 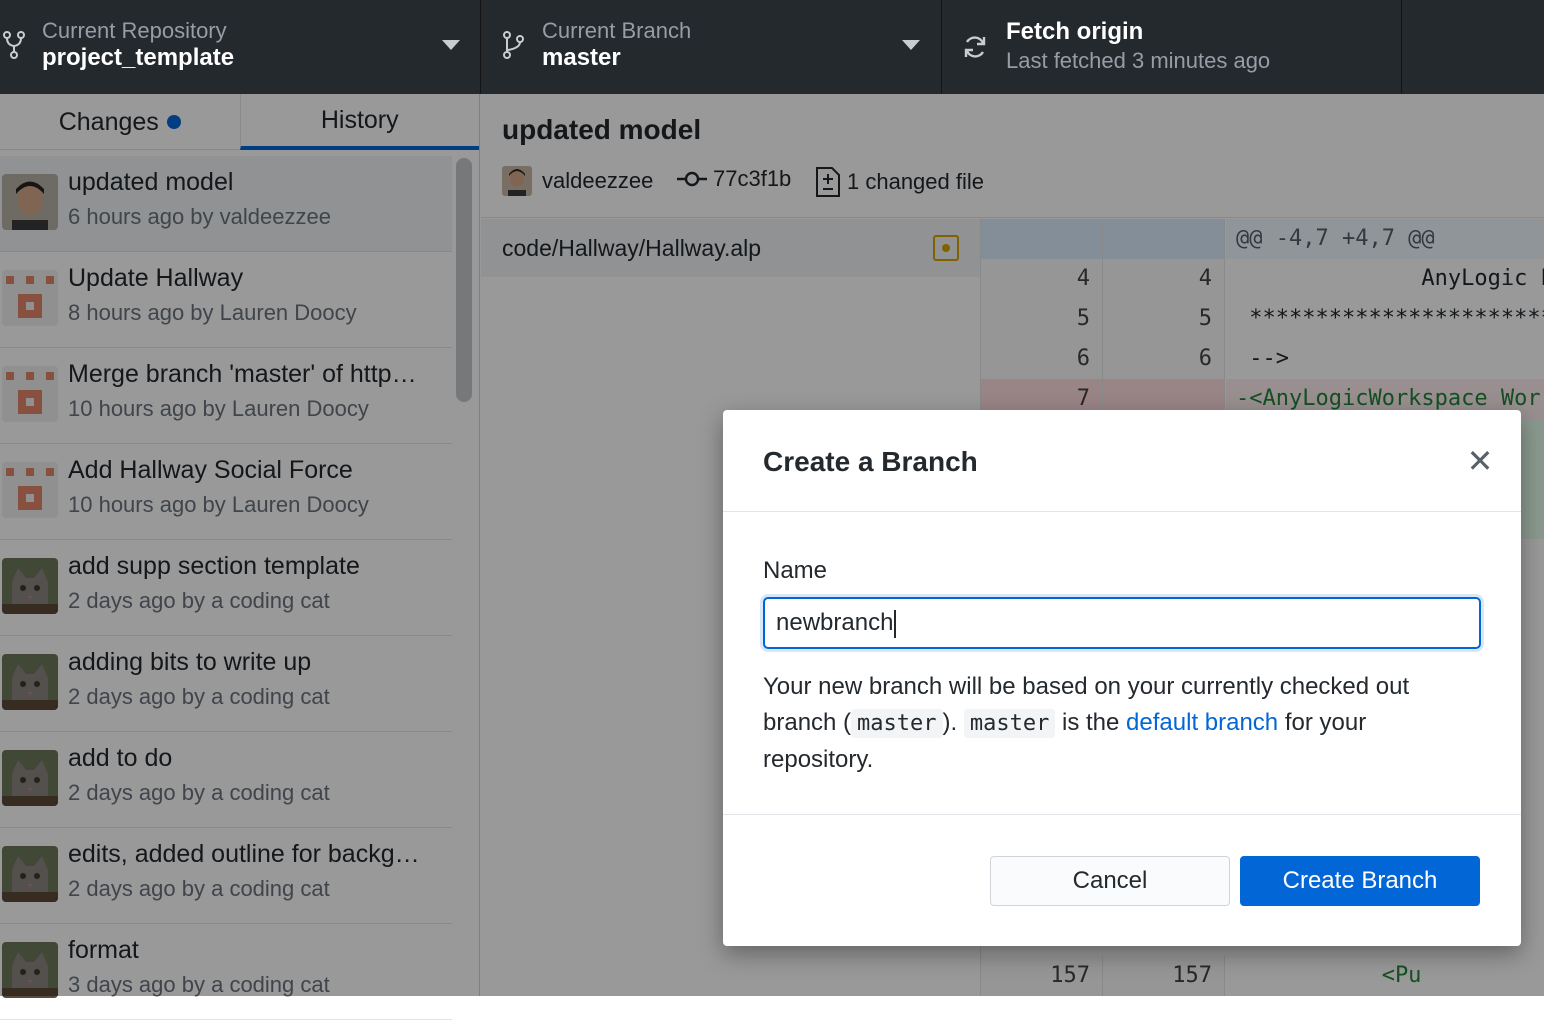 I want to click on repository-label: Current Repository, so click(x=134, y=30).